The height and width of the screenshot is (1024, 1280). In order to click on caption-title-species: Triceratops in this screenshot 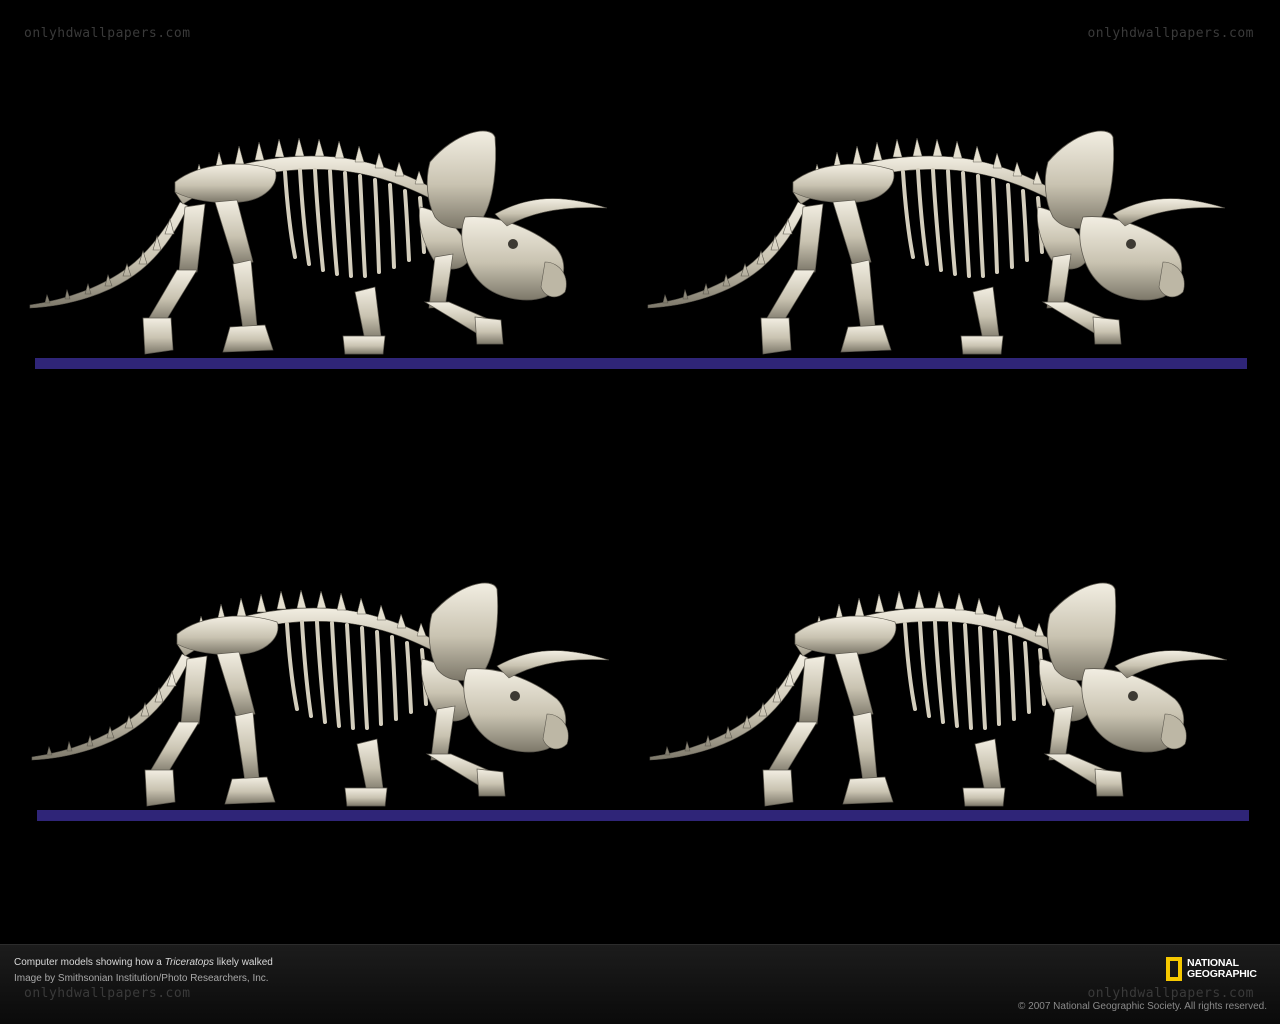, I will do `click(189, 962)`.